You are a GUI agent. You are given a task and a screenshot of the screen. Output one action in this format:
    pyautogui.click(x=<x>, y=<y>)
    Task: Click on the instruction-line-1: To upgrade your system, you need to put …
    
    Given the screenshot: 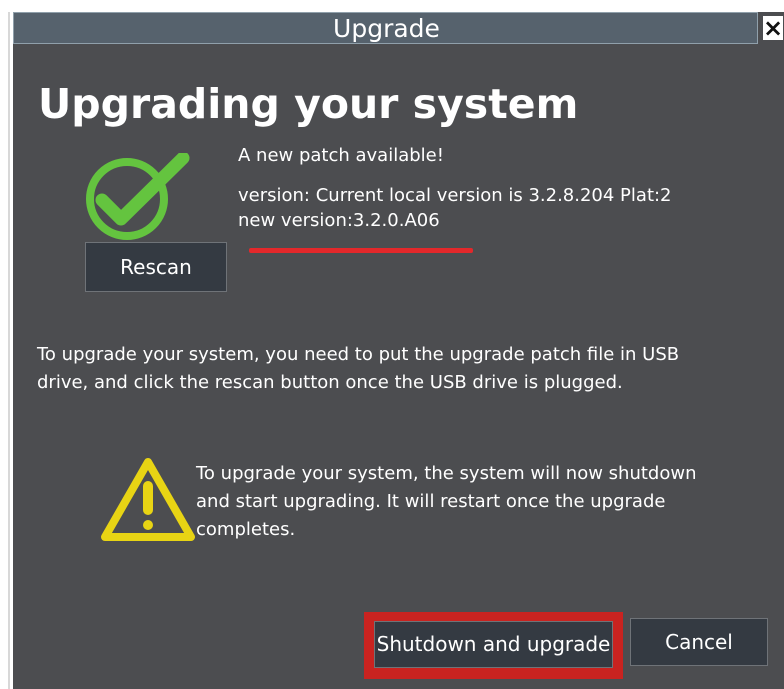 What is the action you would take?
    pyautogui.click(x=358, y=354)
    